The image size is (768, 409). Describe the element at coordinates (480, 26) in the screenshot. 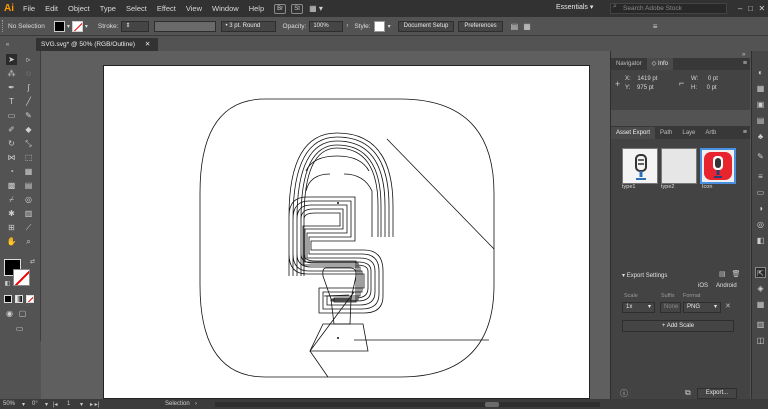

I see `preferences-button: Preferences` at that location.